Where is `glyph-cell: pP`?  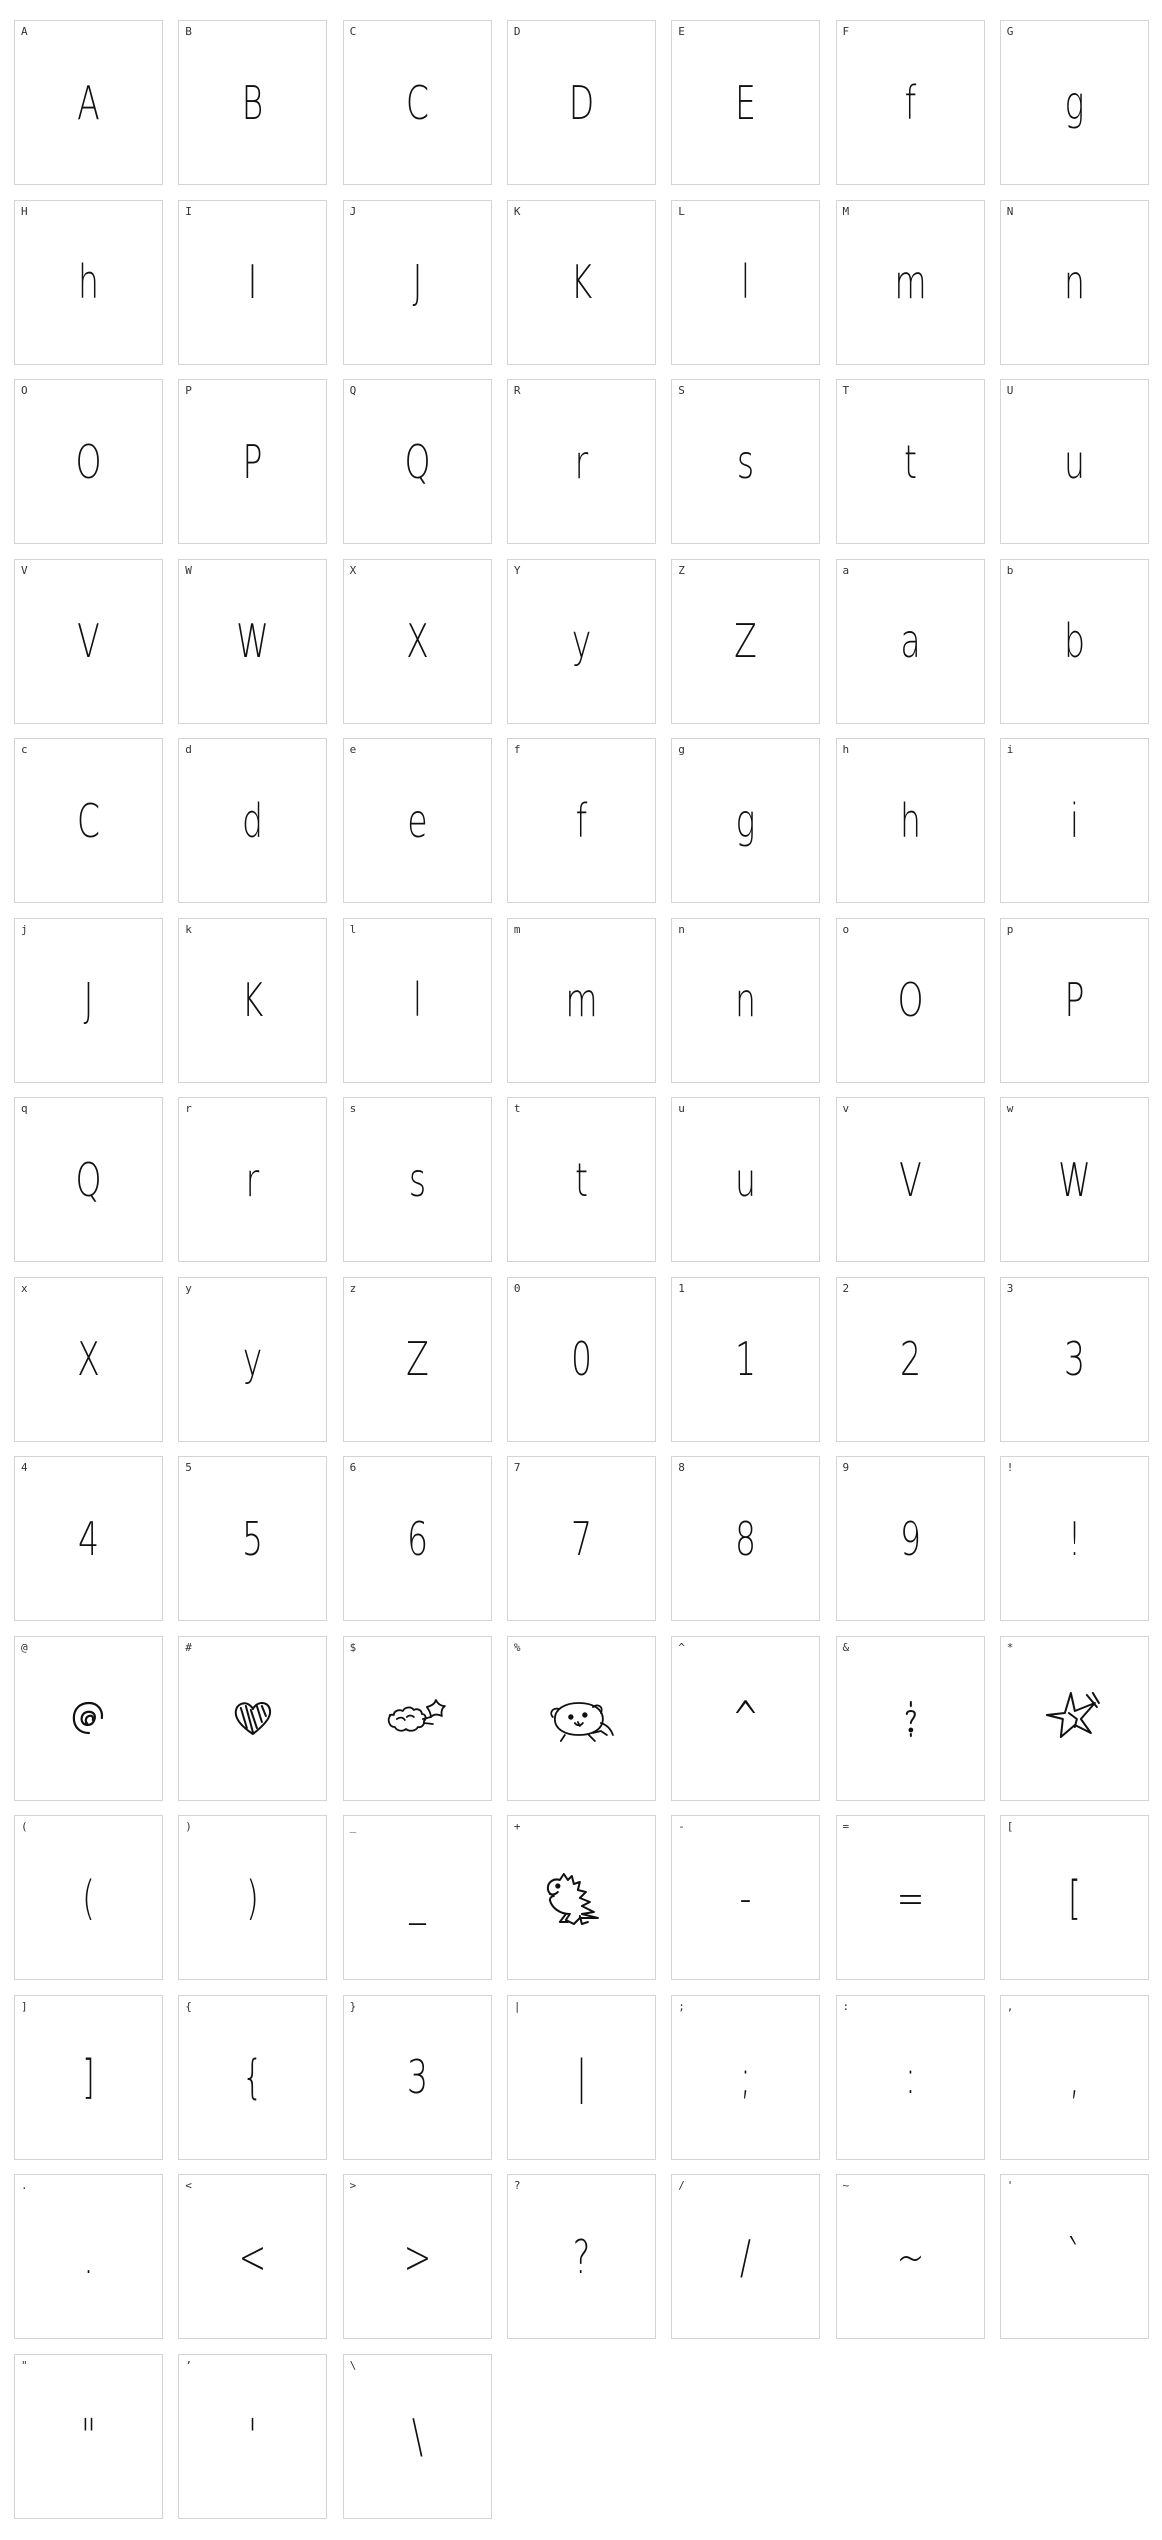 glyph-cell: pP is located at coordinates (1074, 1000).